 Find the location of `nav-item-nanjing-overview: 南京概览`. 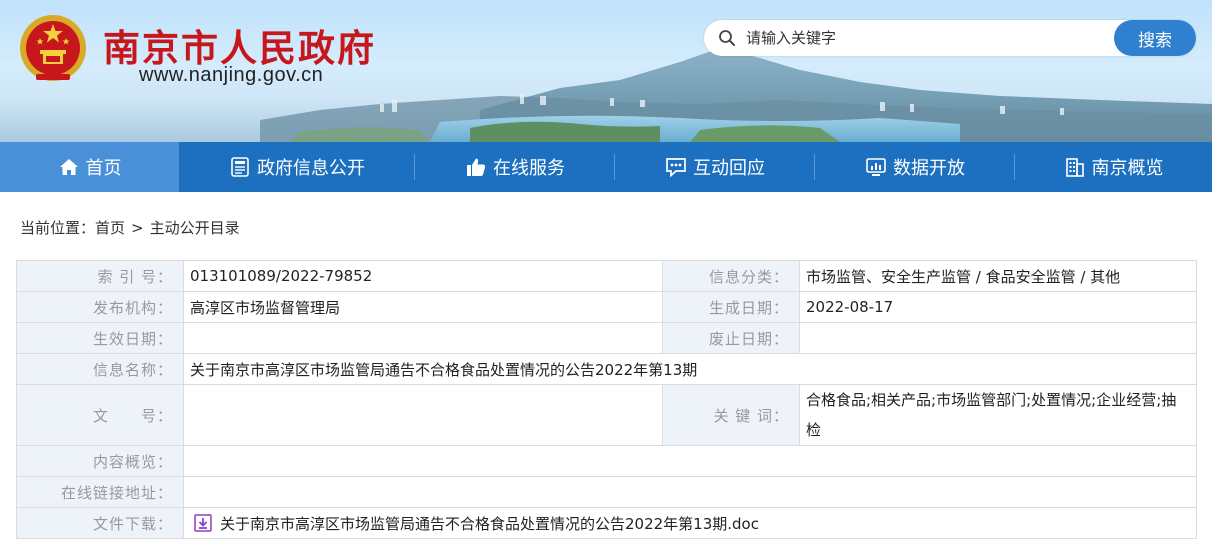

nav-item-nanjing-overview: 南京概览 is located at coordinates (1113, 167).